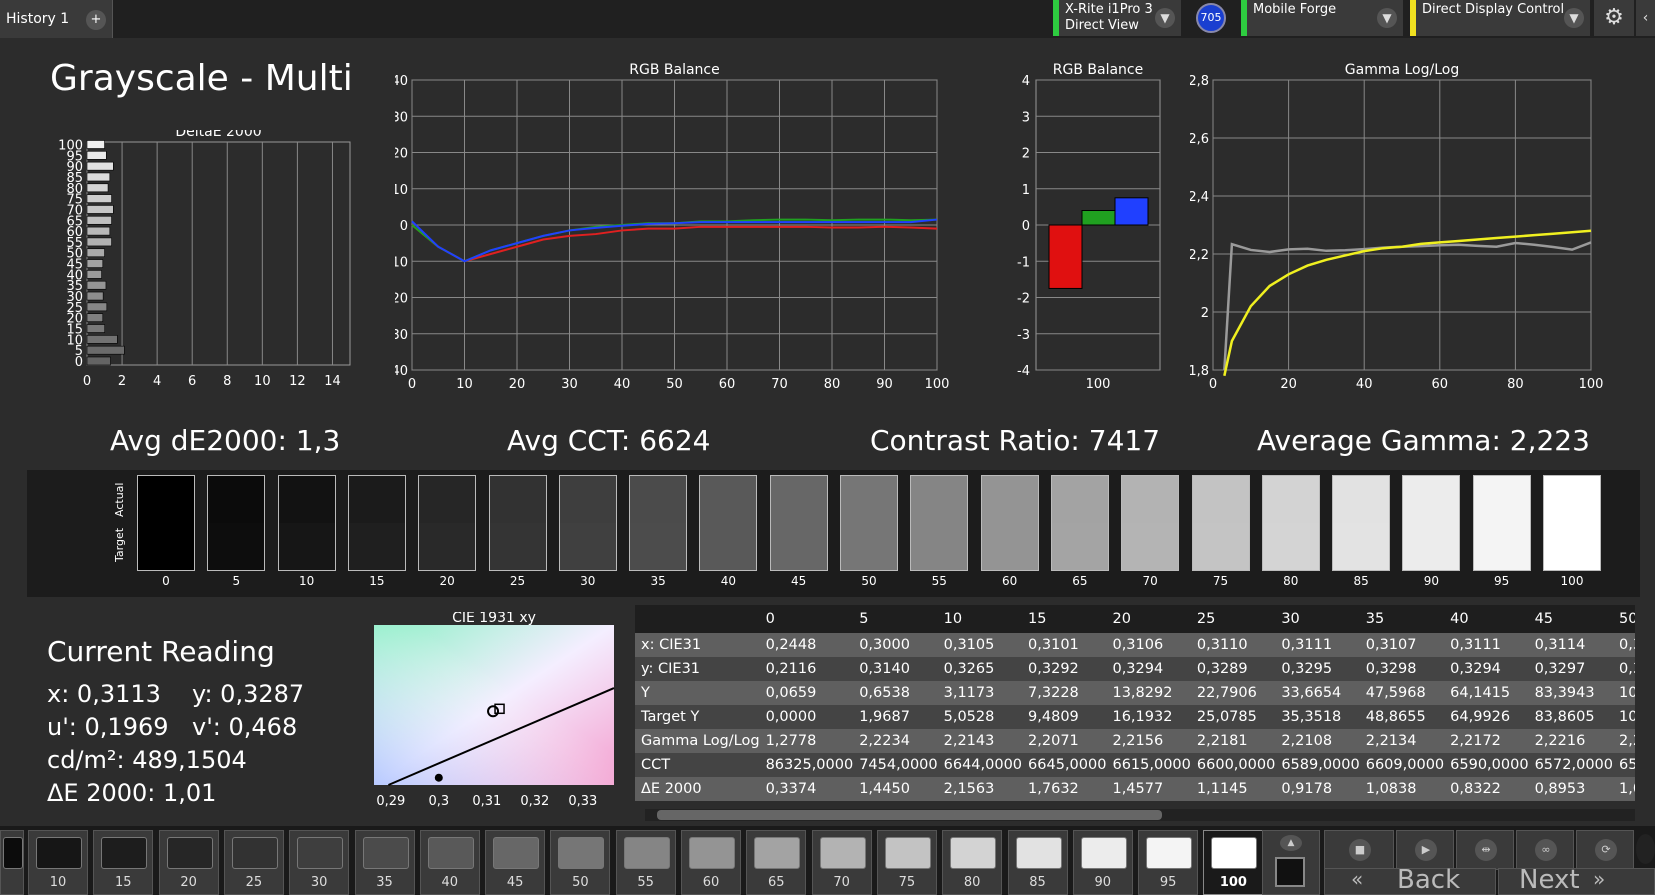 The width and height of the screenshot is (1655, 895). What do you see at coordinates (401, 117) in the screenshot?
I see `y-tick-label: 30` at bounding box center [401, 117].